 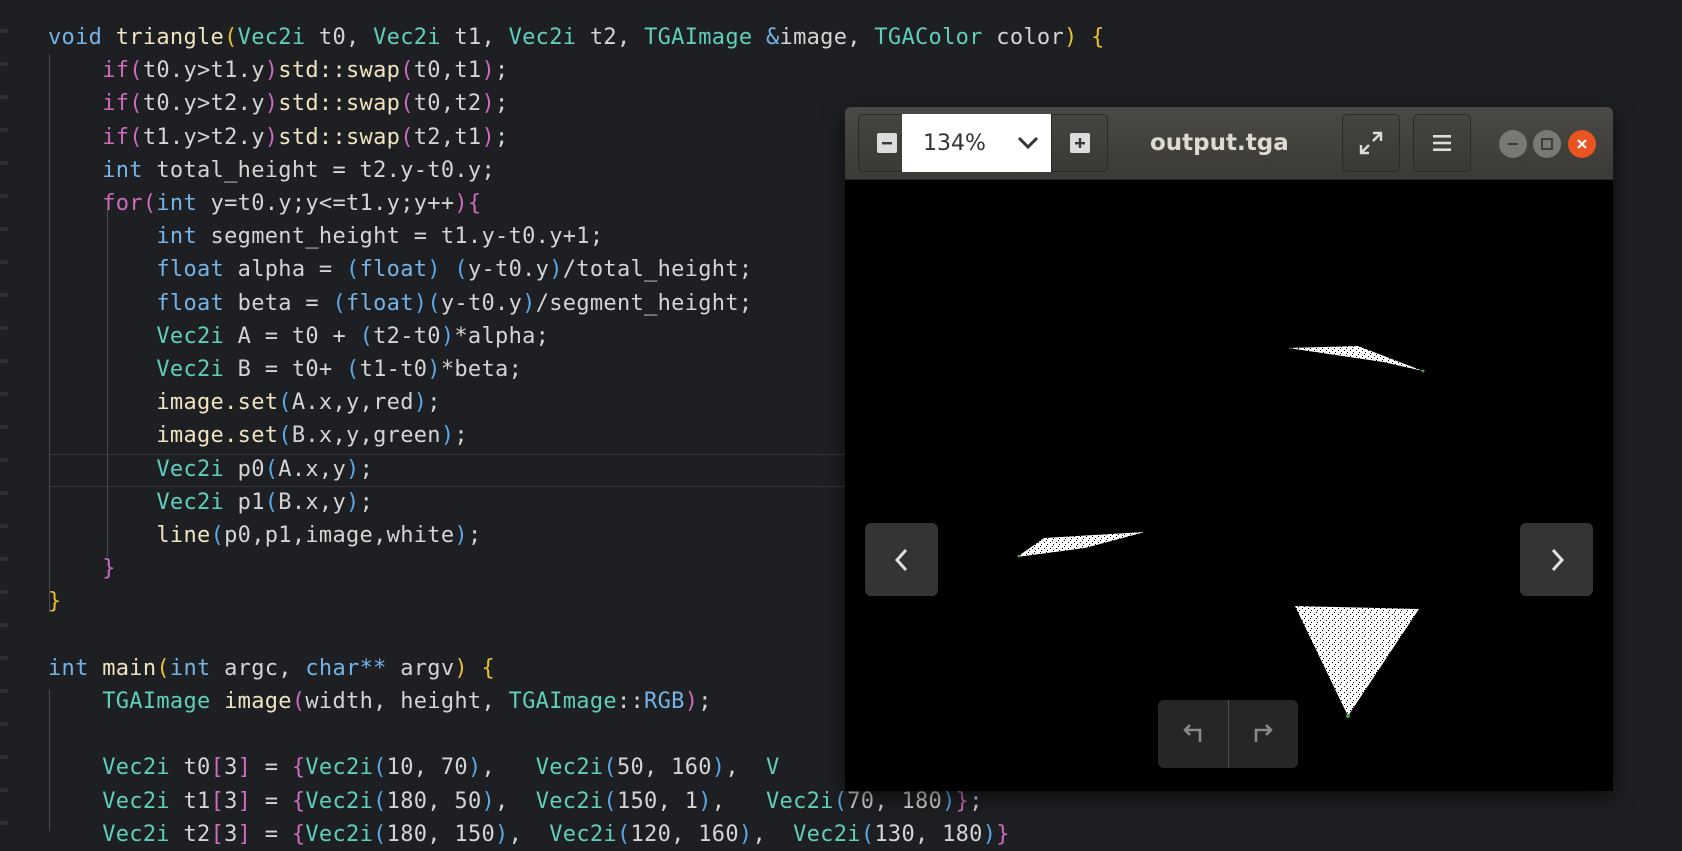 I want to click on code-line: int total_height = t2.y-t0.y;, so click(x=271, y=170).